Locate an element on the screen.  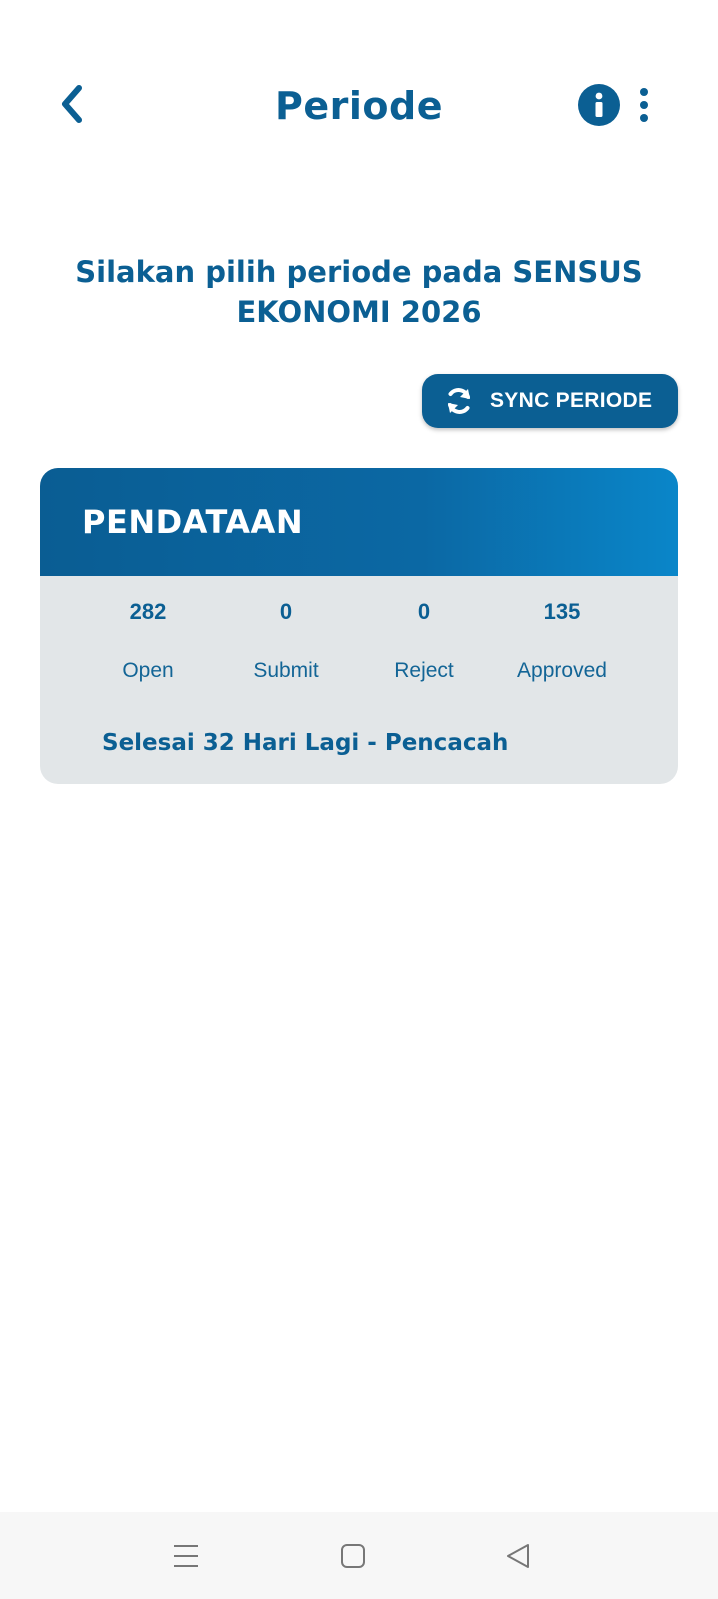
stat-open: 282 Open is located at coordinates (148, 641).